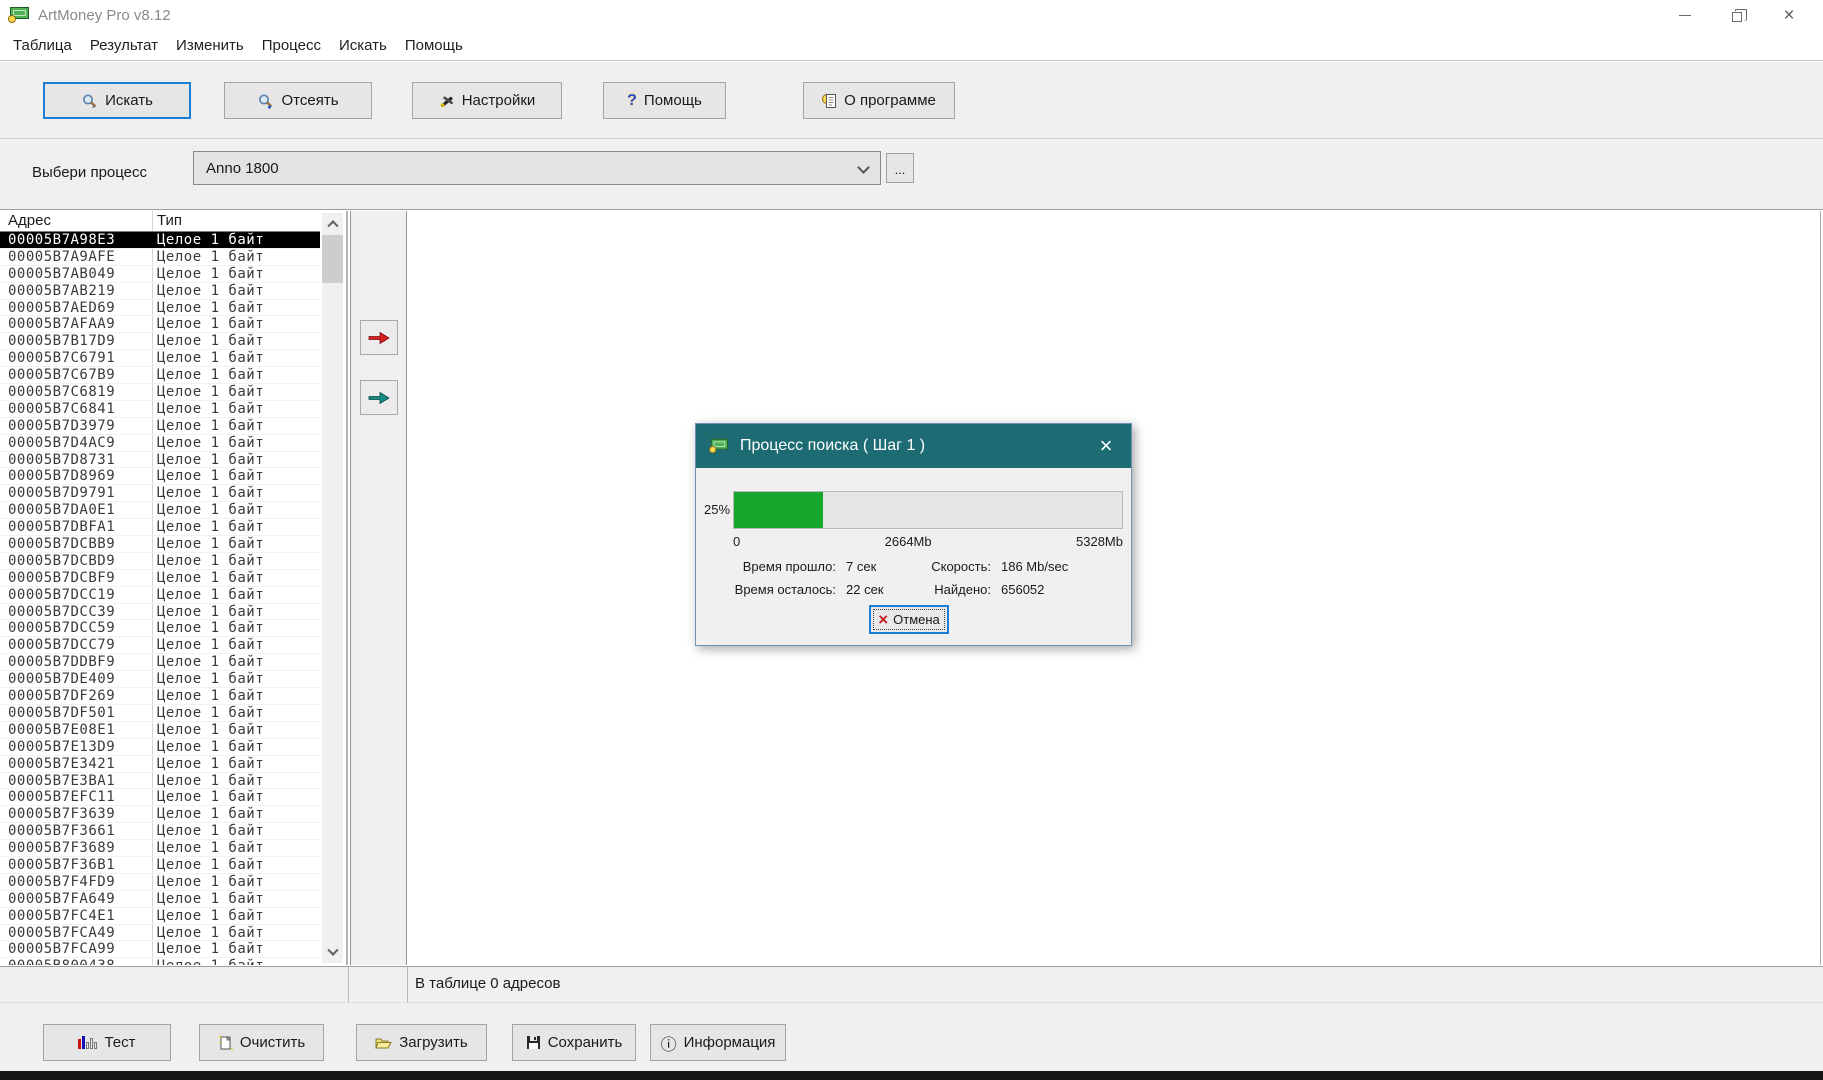 Image resolution: width=1823 pixels, height=1080 pixels. I want to click on dialog-close-button: ×, so click(1106, 446).